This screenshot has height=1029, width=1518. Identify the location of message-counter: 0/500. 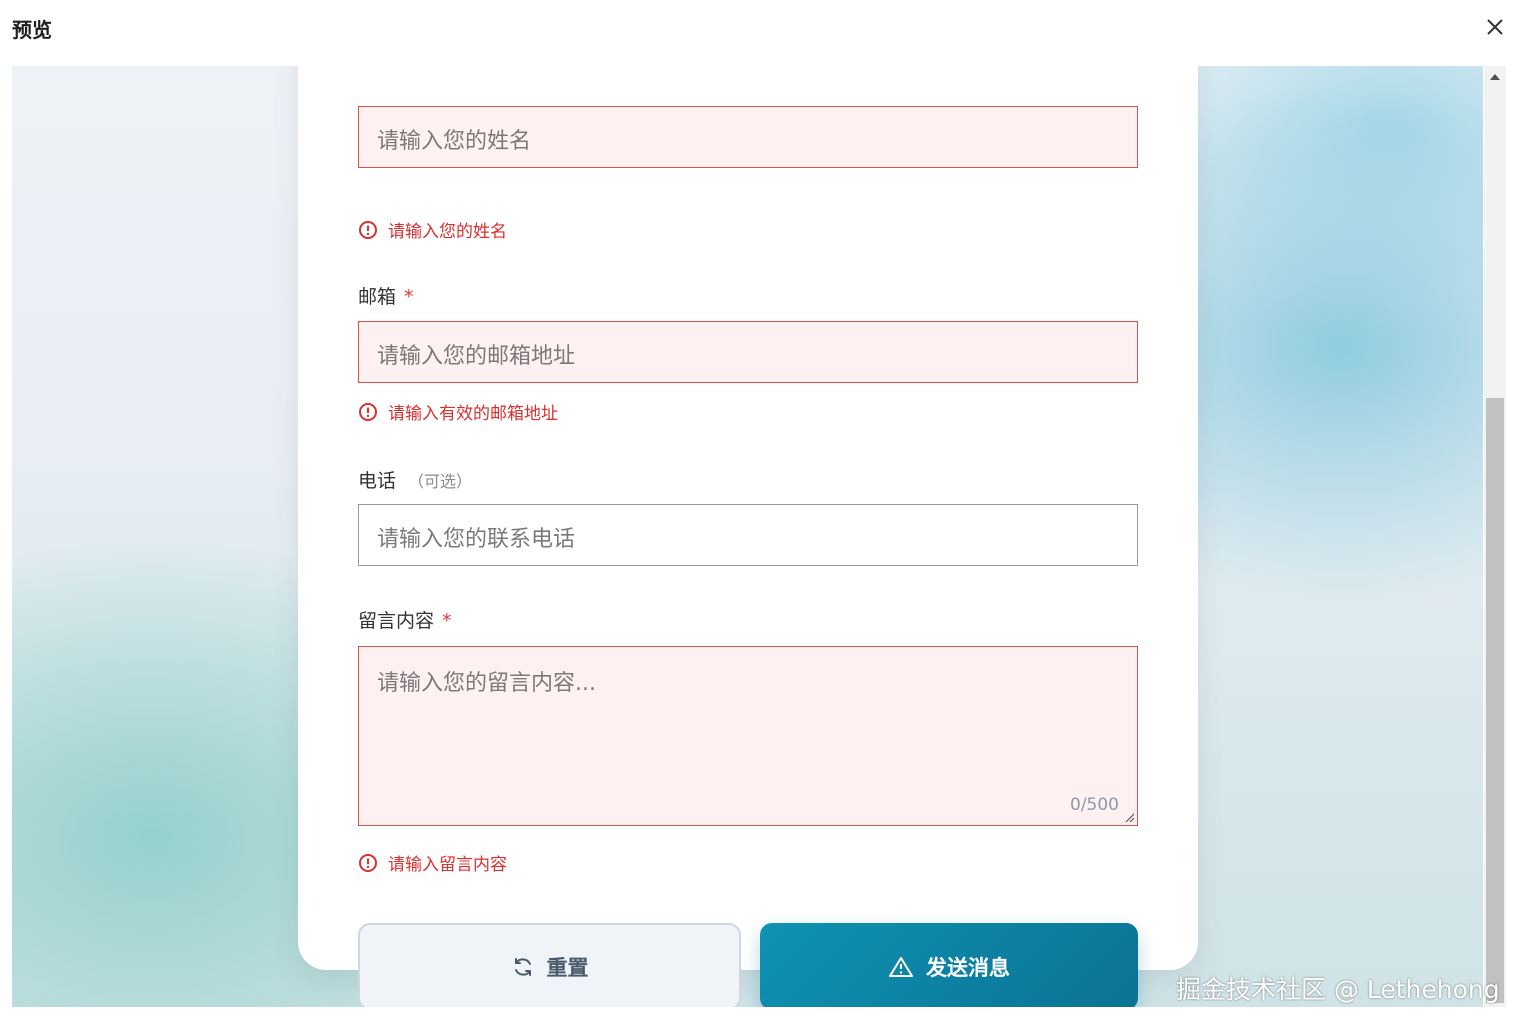
(1094, 805).